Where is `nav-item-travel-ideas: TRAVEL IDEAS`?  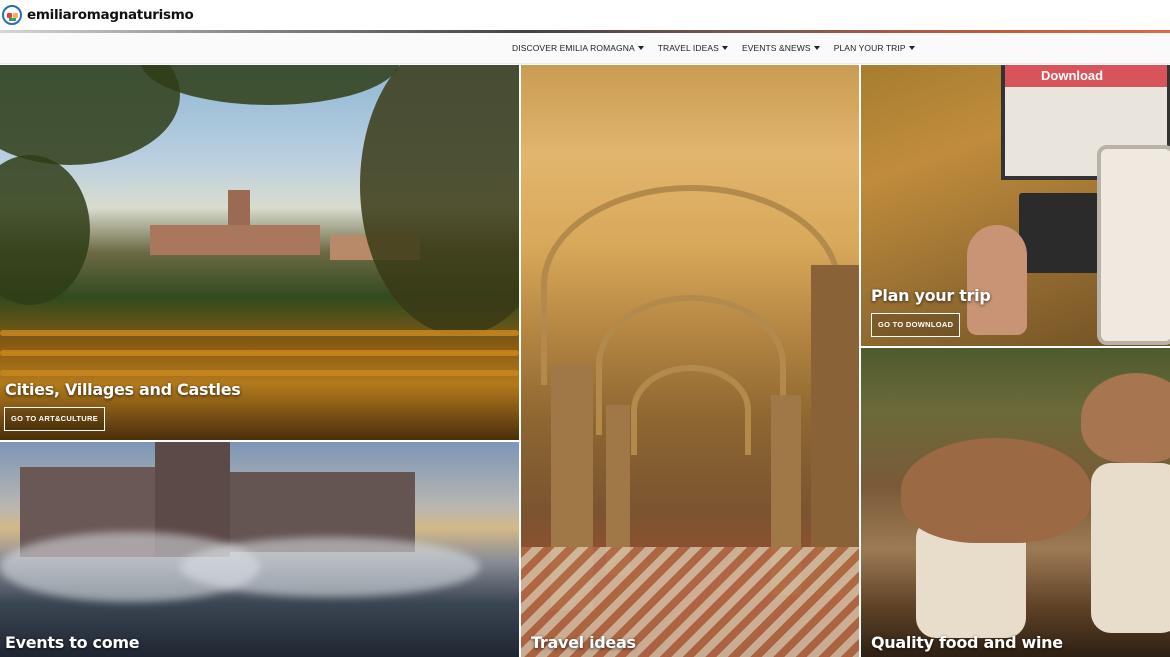
nav-item-travel-ideas: TRAVEL IDEAS is located at coordinates (693, 48).